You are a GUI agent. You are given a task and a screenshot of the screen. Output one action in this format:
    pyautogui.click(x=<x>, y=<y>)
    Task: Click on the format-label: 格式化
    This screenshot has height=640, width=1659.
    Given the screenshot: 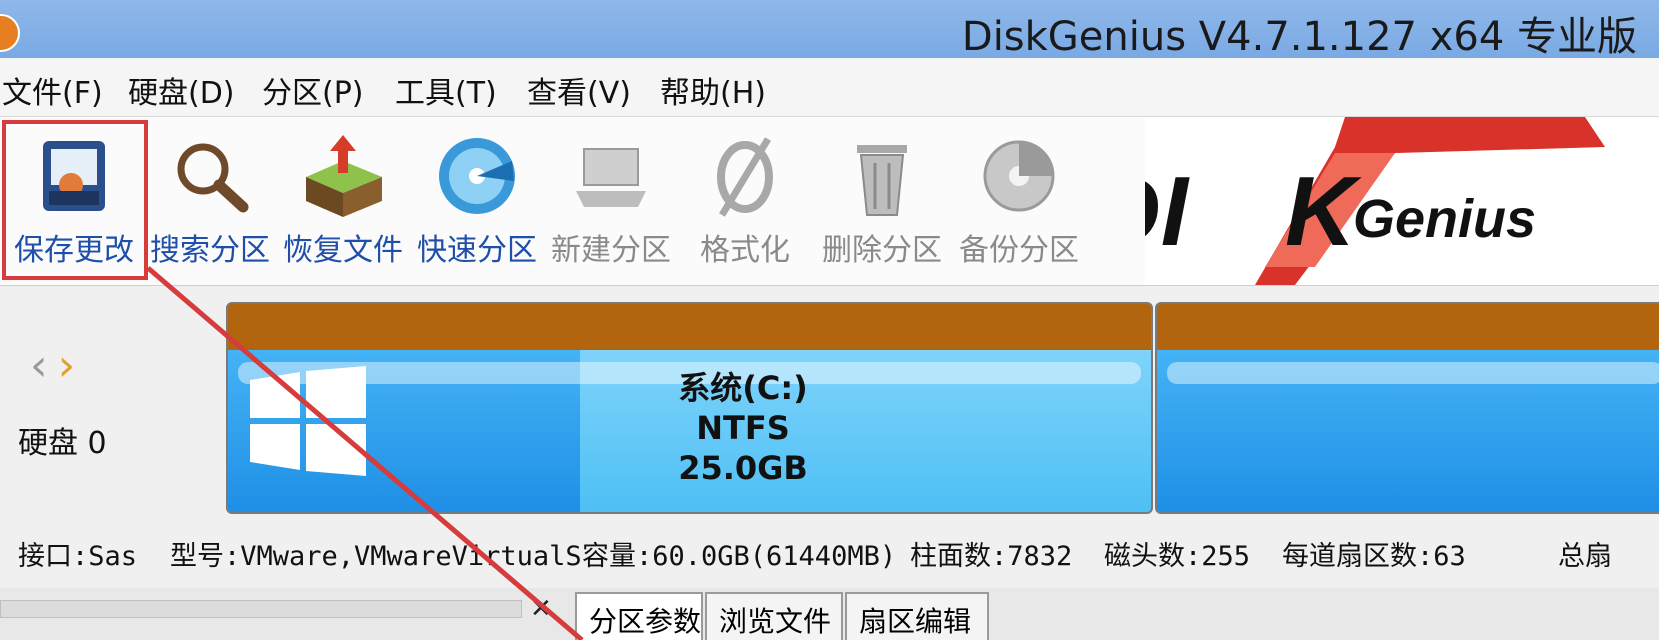 What is the action you would take?
    pyautogui.click(x=745, y=250)
    